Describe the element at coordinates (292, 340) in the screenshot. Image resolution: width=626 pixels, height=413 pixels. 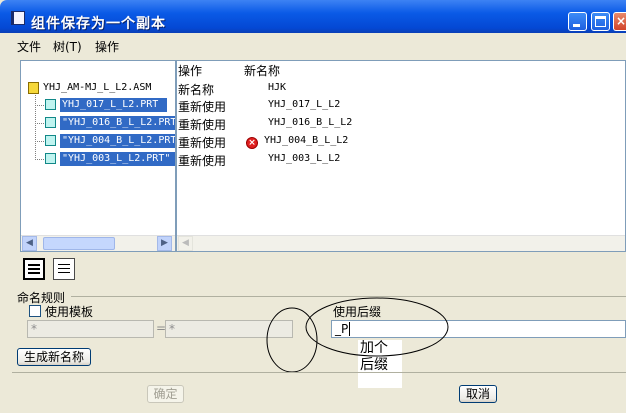
I see `annotation-ellipse-small` at that location.